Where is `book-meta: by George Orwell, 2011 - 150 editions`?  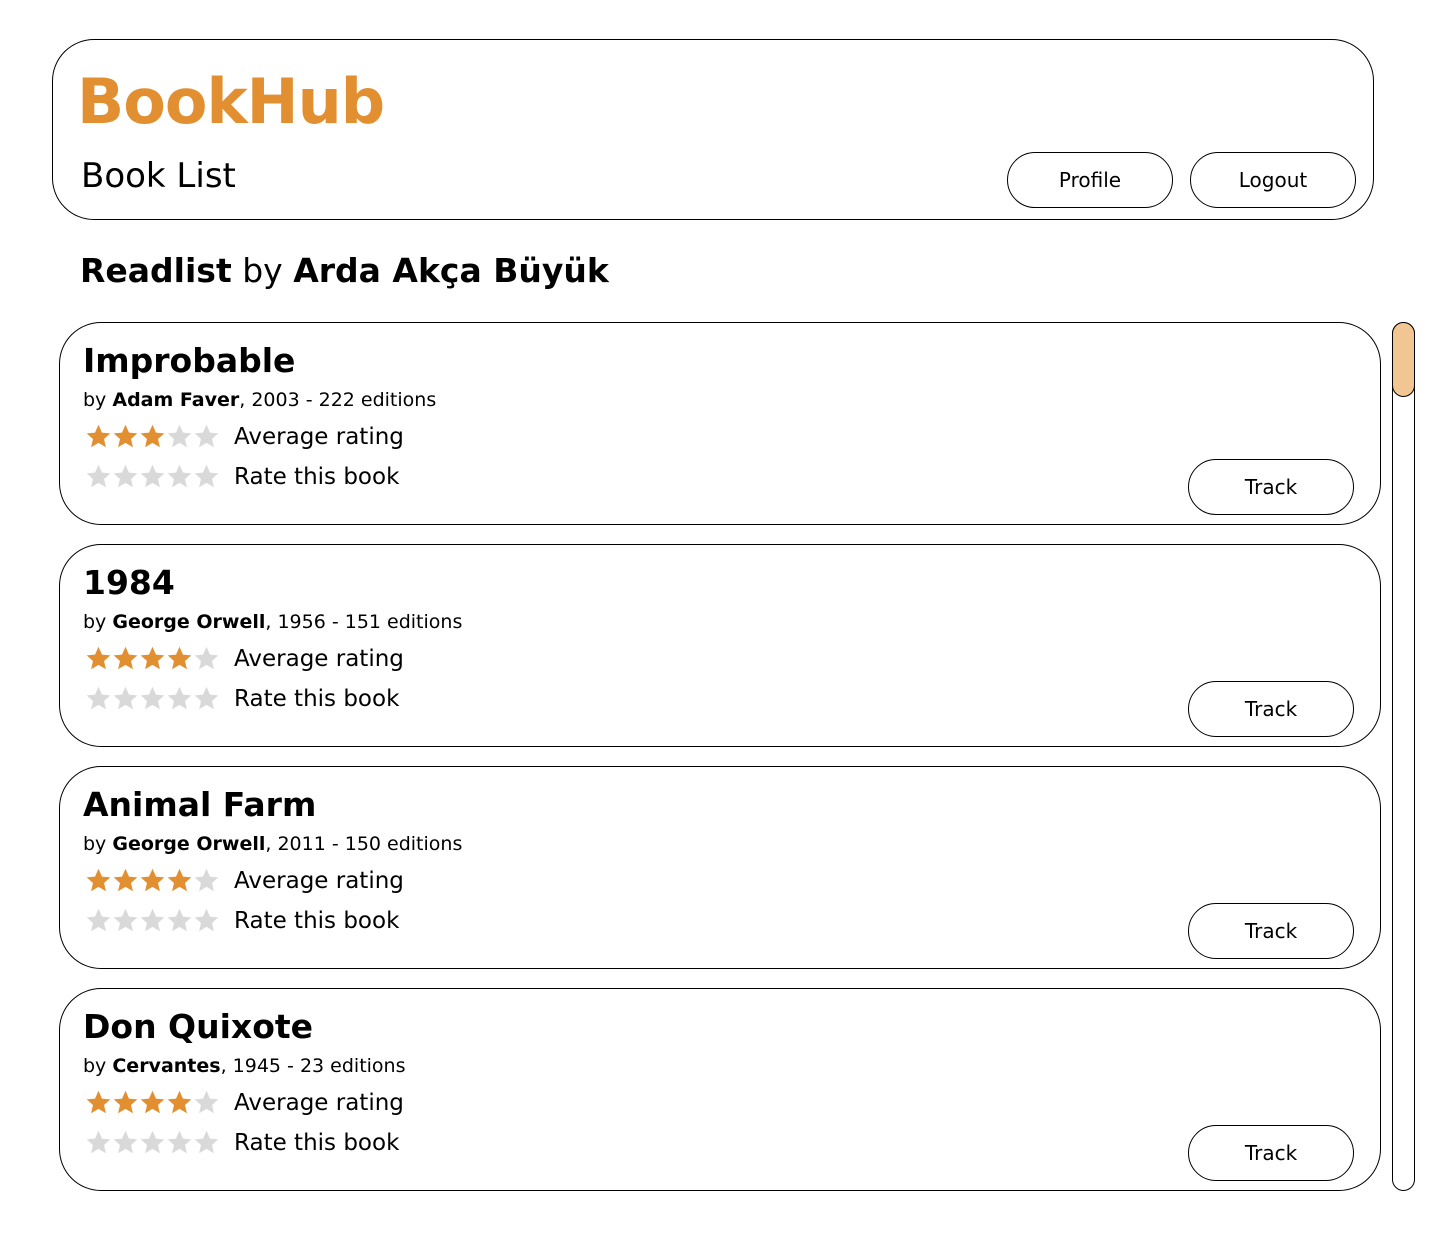
book-meta: by George Orwell, 2011 - 150 editions is located at coordinates (272, 844).